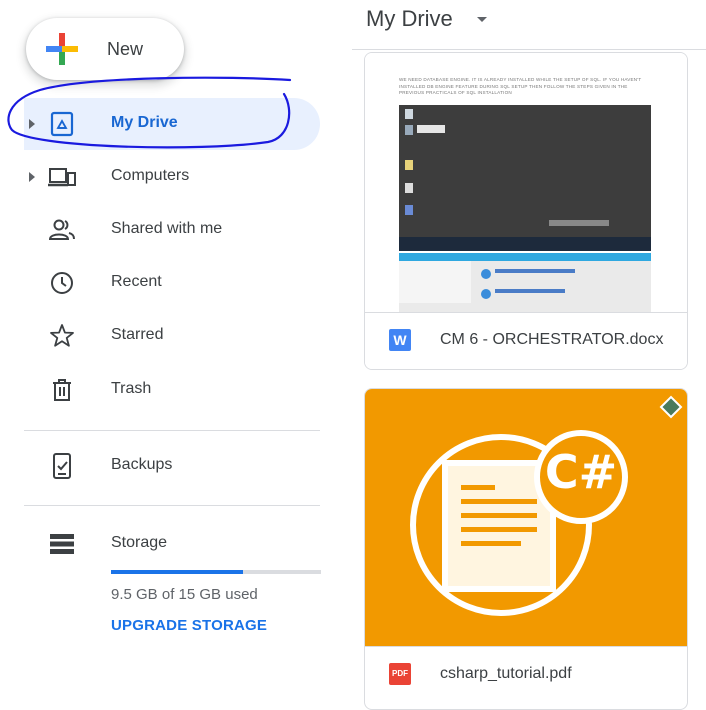  Describe the element at coordinates (546, 505) in the screenshot. I see `csharp-thumbnail-art` at that location.